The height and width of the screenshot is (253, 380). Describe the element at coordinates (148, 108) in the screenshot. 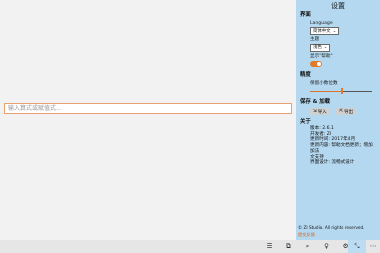

I see `expression-input` at that location.